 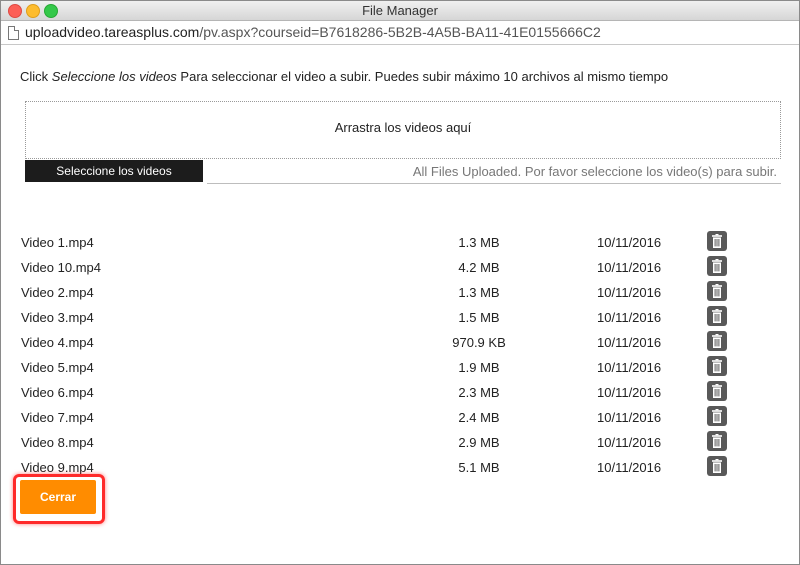 What do you see at coordinates (57, 442) in the screenshot?
I see `file-name: Video 8.mp4` at bounding box center [57, 442].